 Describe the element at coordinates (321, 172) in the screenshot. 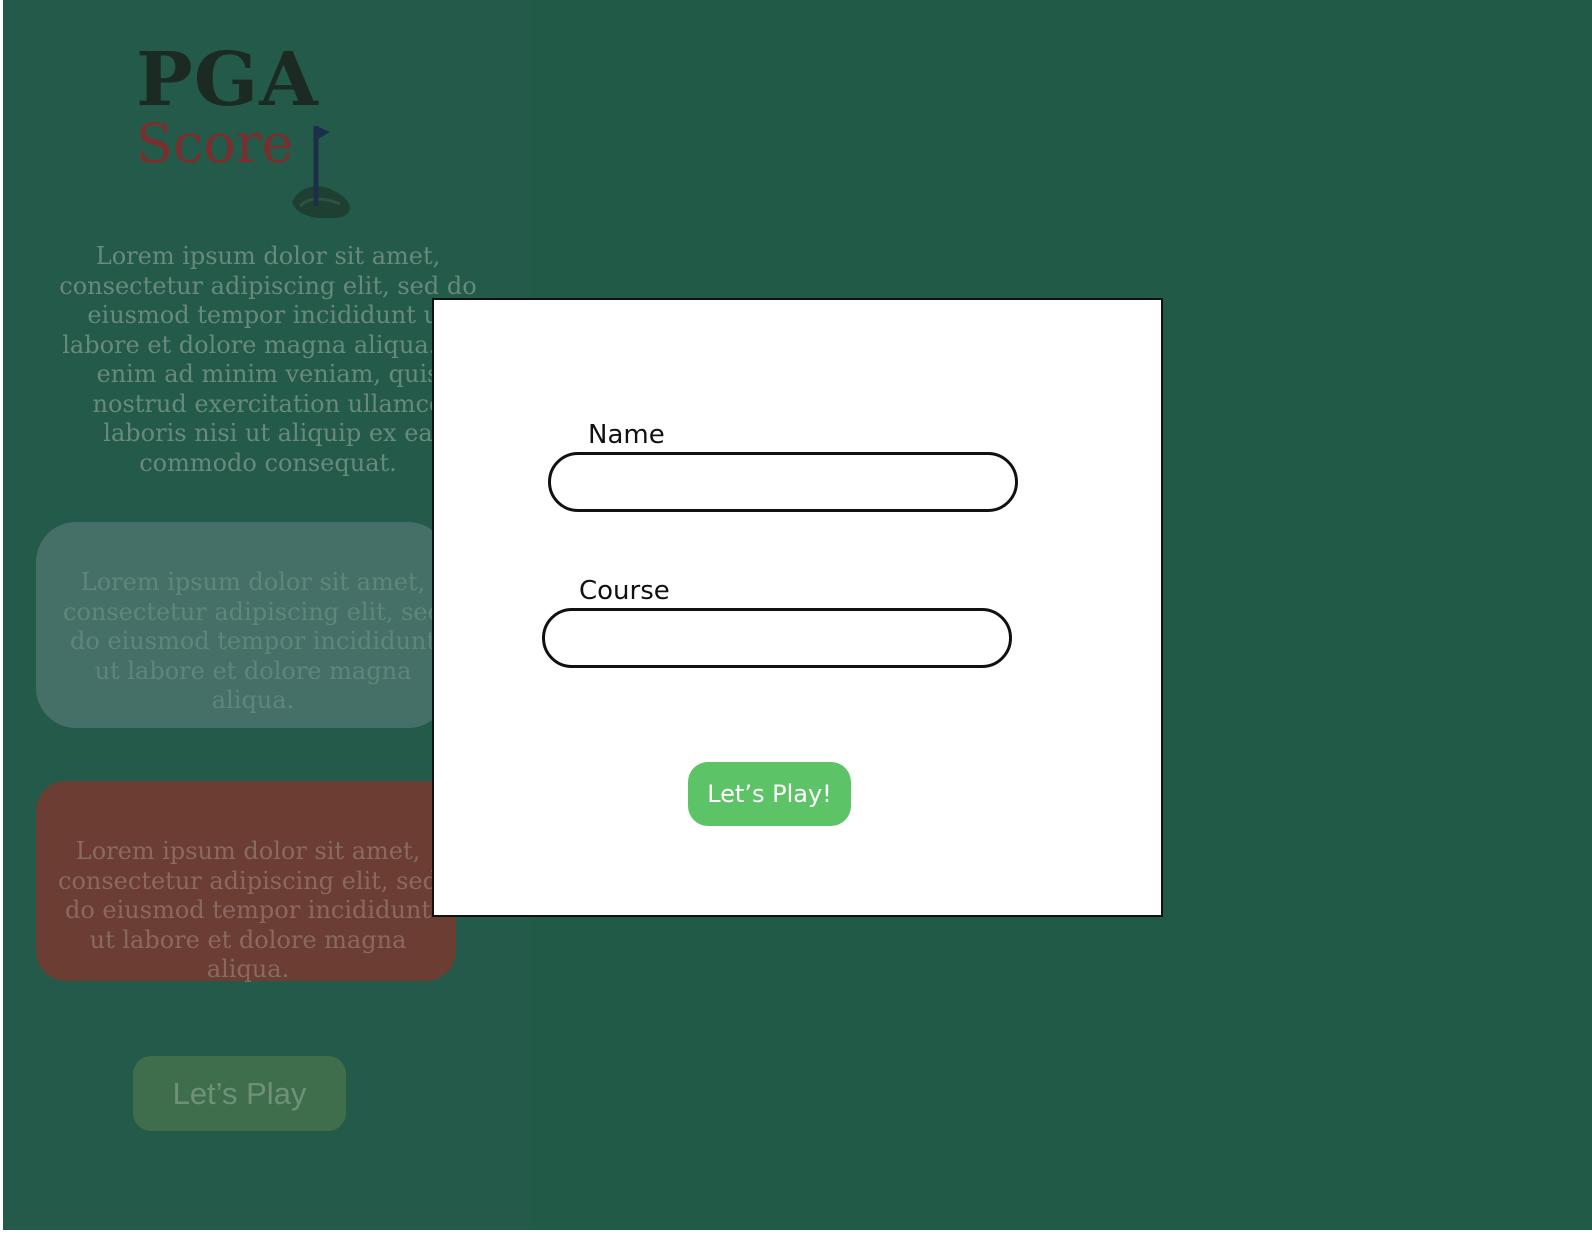

I see `golf-flag-icon` at that location.